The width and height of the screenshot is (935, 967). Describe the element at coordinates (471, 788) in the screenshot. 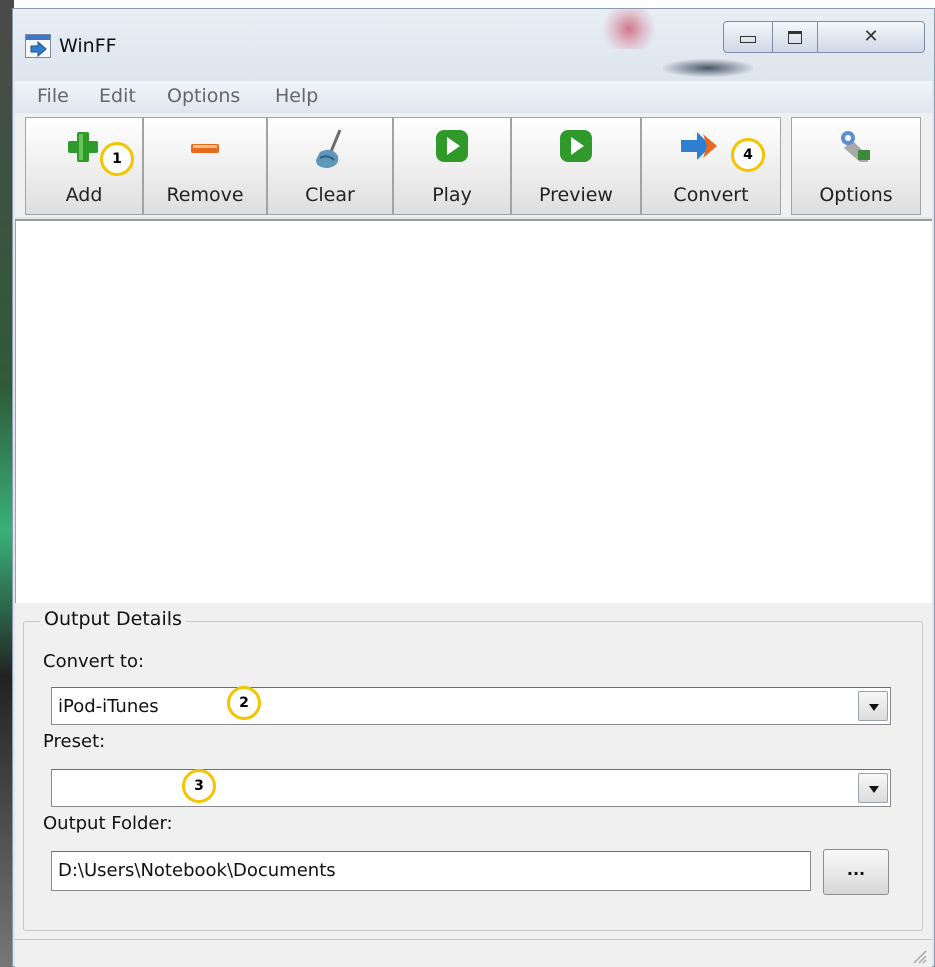

I see `preset-select` at that location.